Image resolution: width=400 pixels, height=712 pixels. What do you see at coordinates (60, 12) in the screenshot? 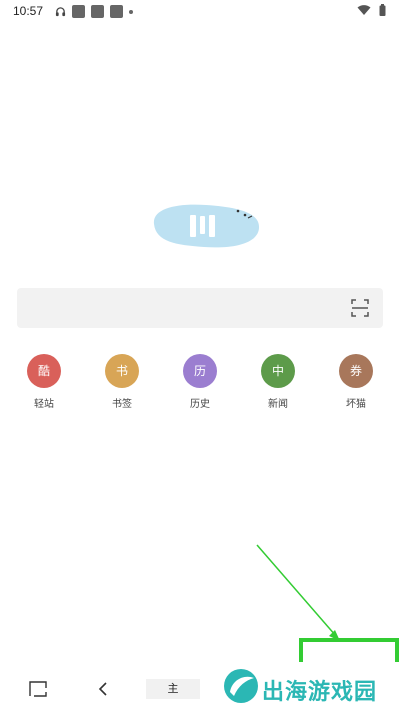
I see `headphones-icon` at bounding box center [60, 12].